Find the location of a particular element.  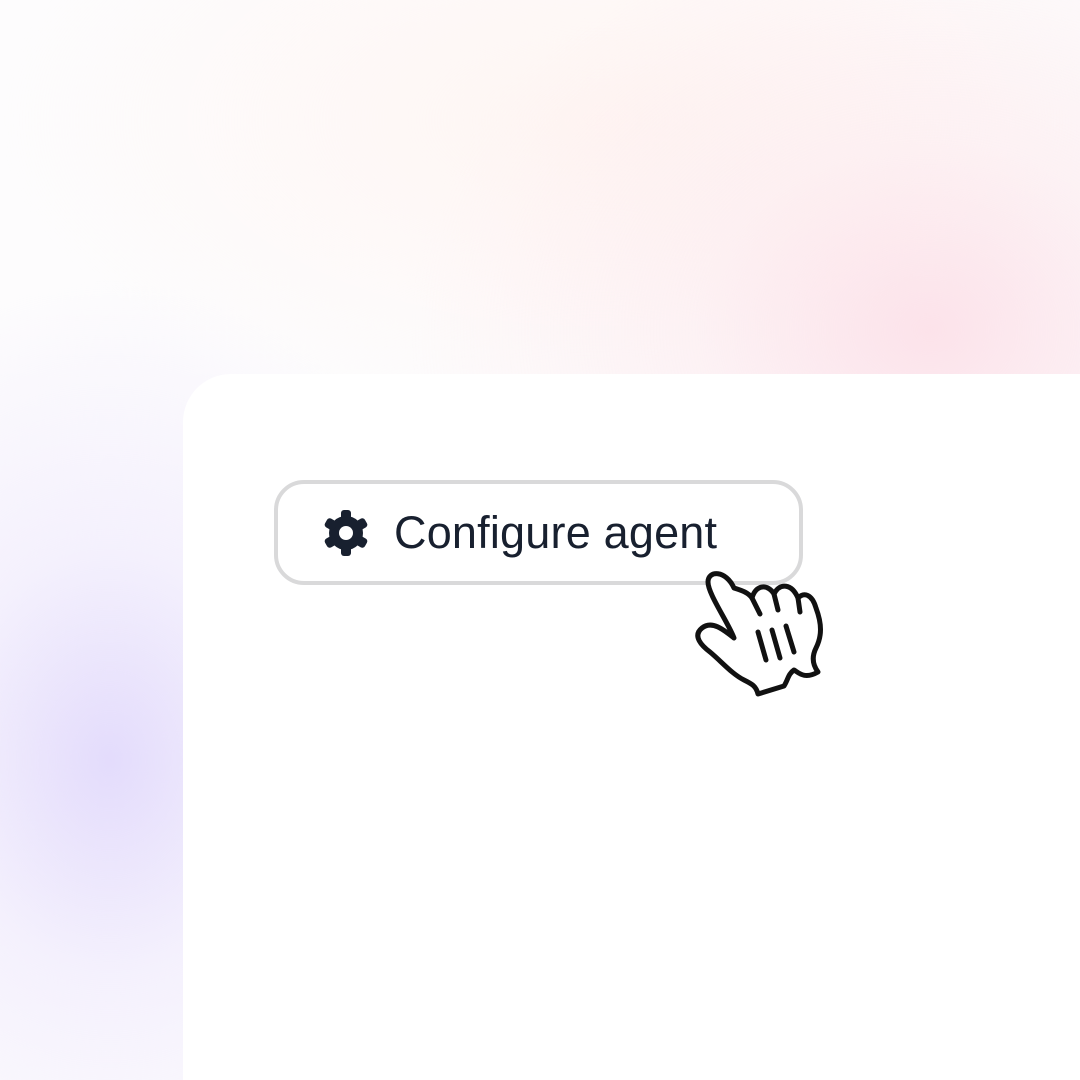

configure-agent-label: Configure agent is located at coordinates (556, 532).